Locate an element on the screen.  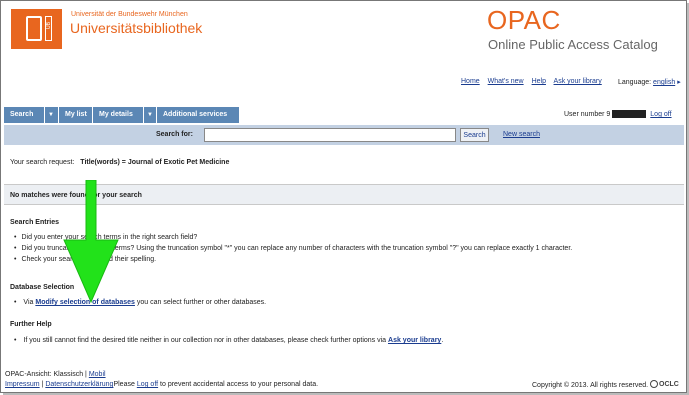
library-name: Universitätsbibliothek is located at coordinates (136, 28).